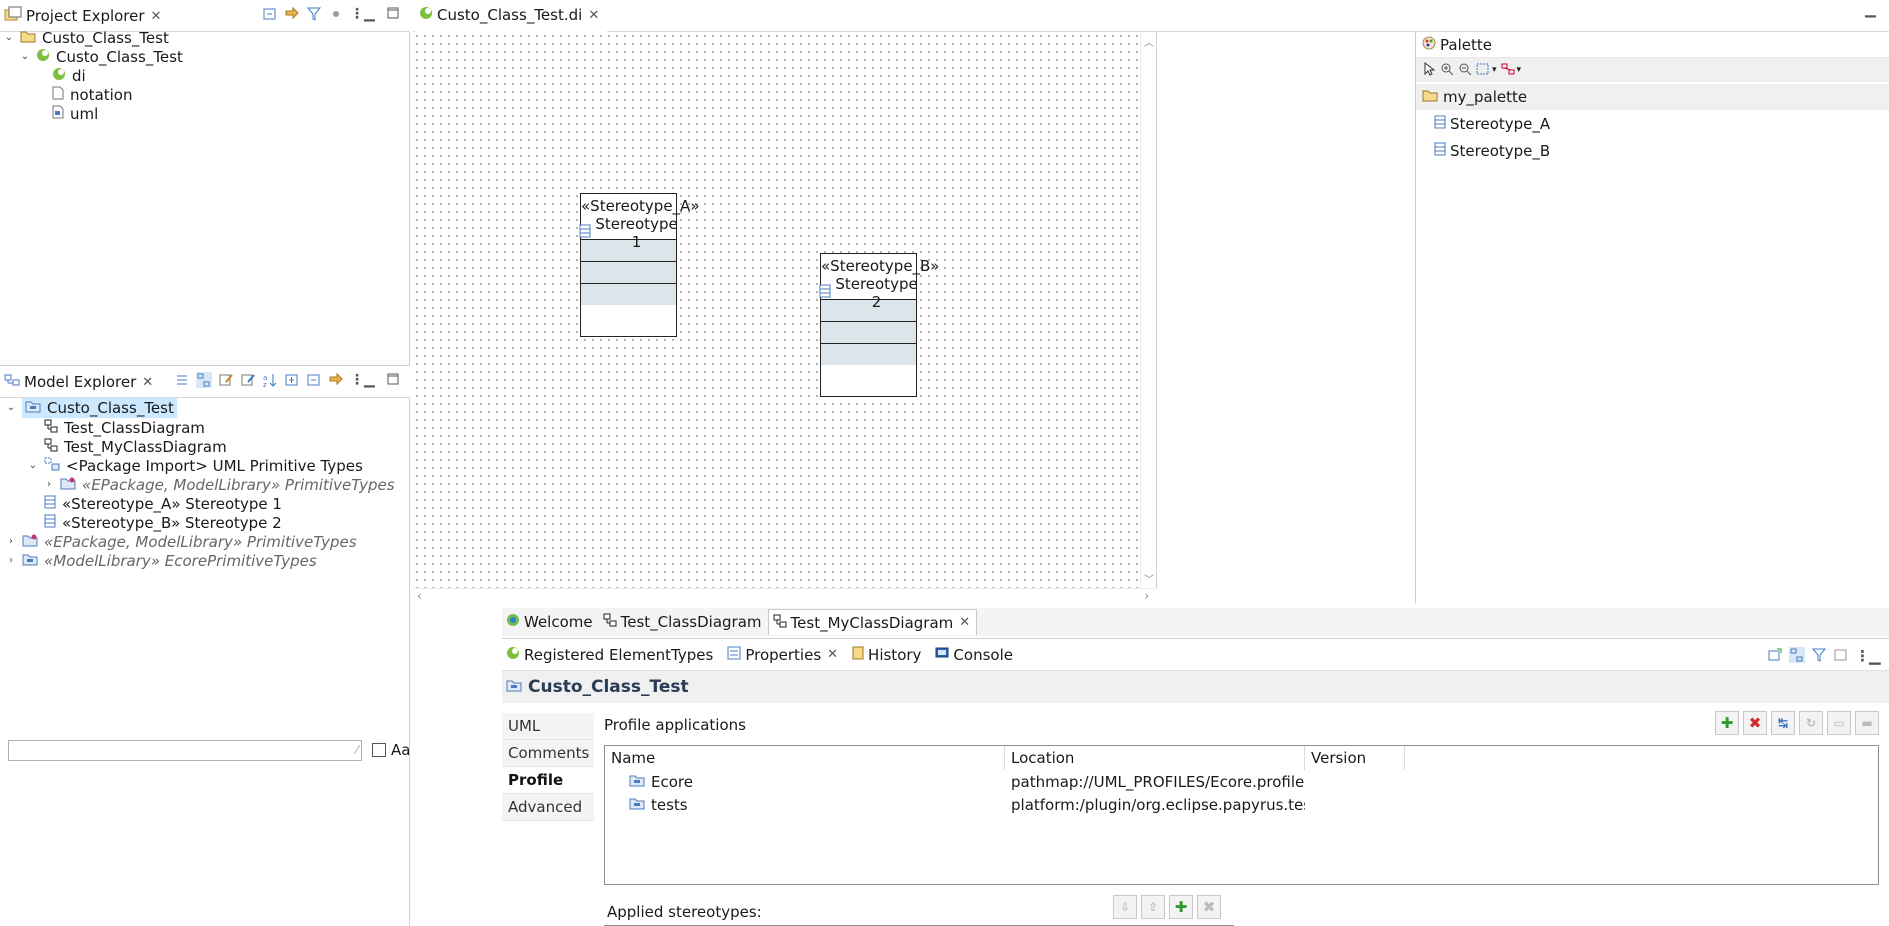 The height and width of the screenshot is (926, 1889). Describe the element at coordinates (1775, 655) in the screenshot. I see `pin-icon` at that location.